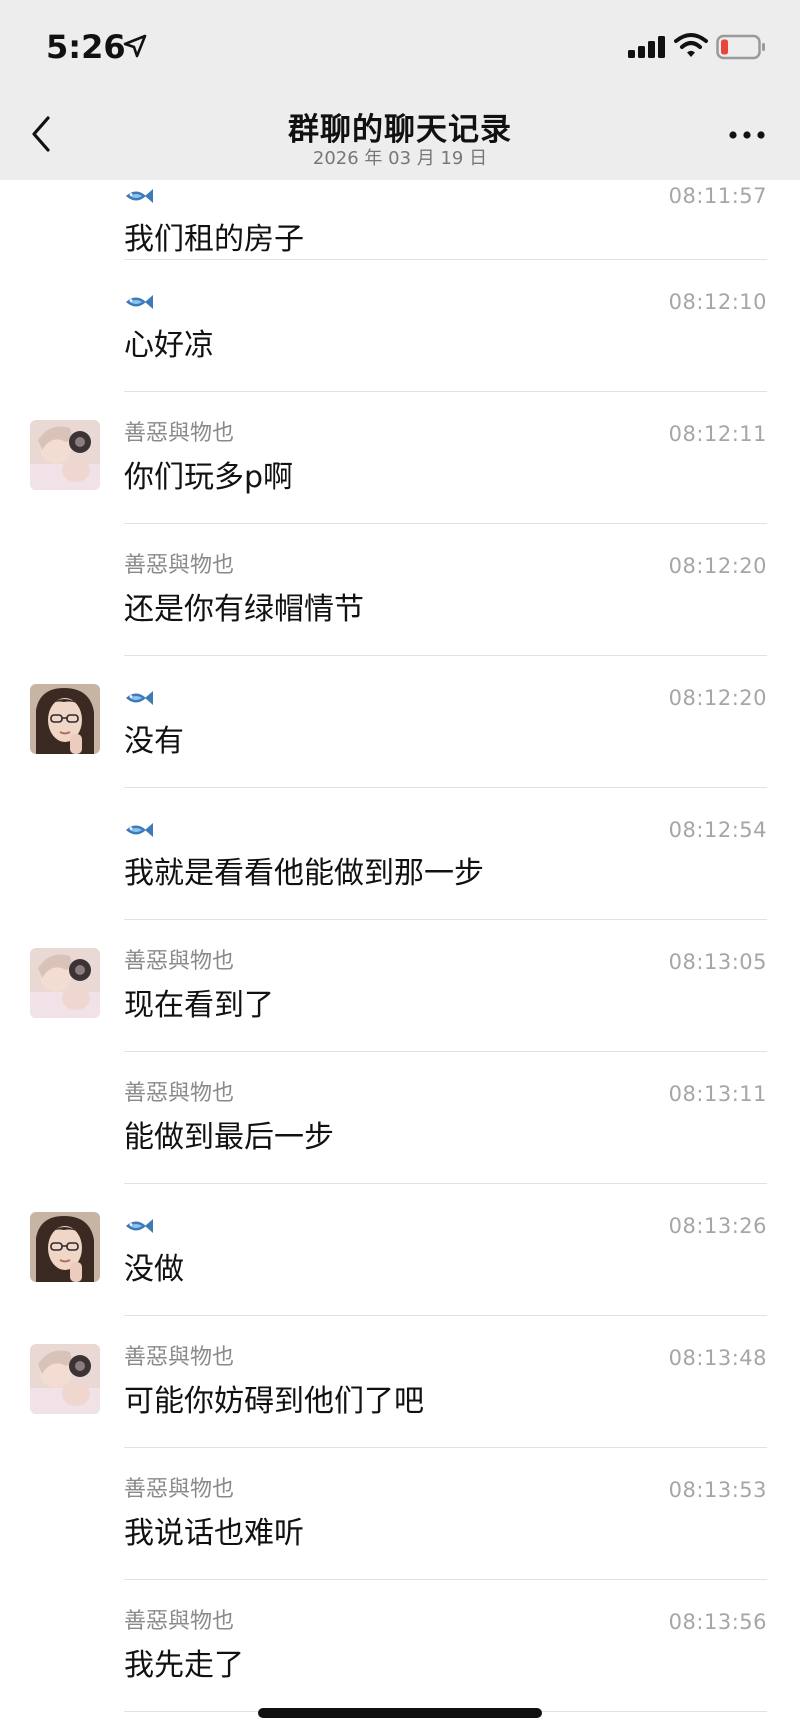  I want to click on message-timestamp: 08:13:48, so click(717, 1358).